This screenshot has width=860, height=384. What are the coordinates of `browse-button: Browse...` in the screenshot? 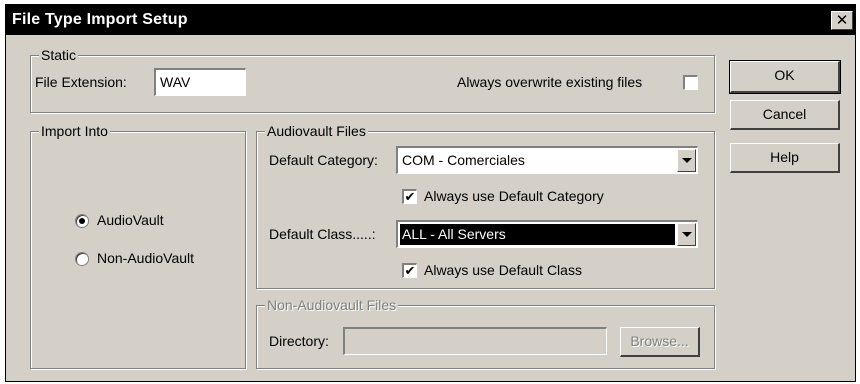 It's located at (660, 342).